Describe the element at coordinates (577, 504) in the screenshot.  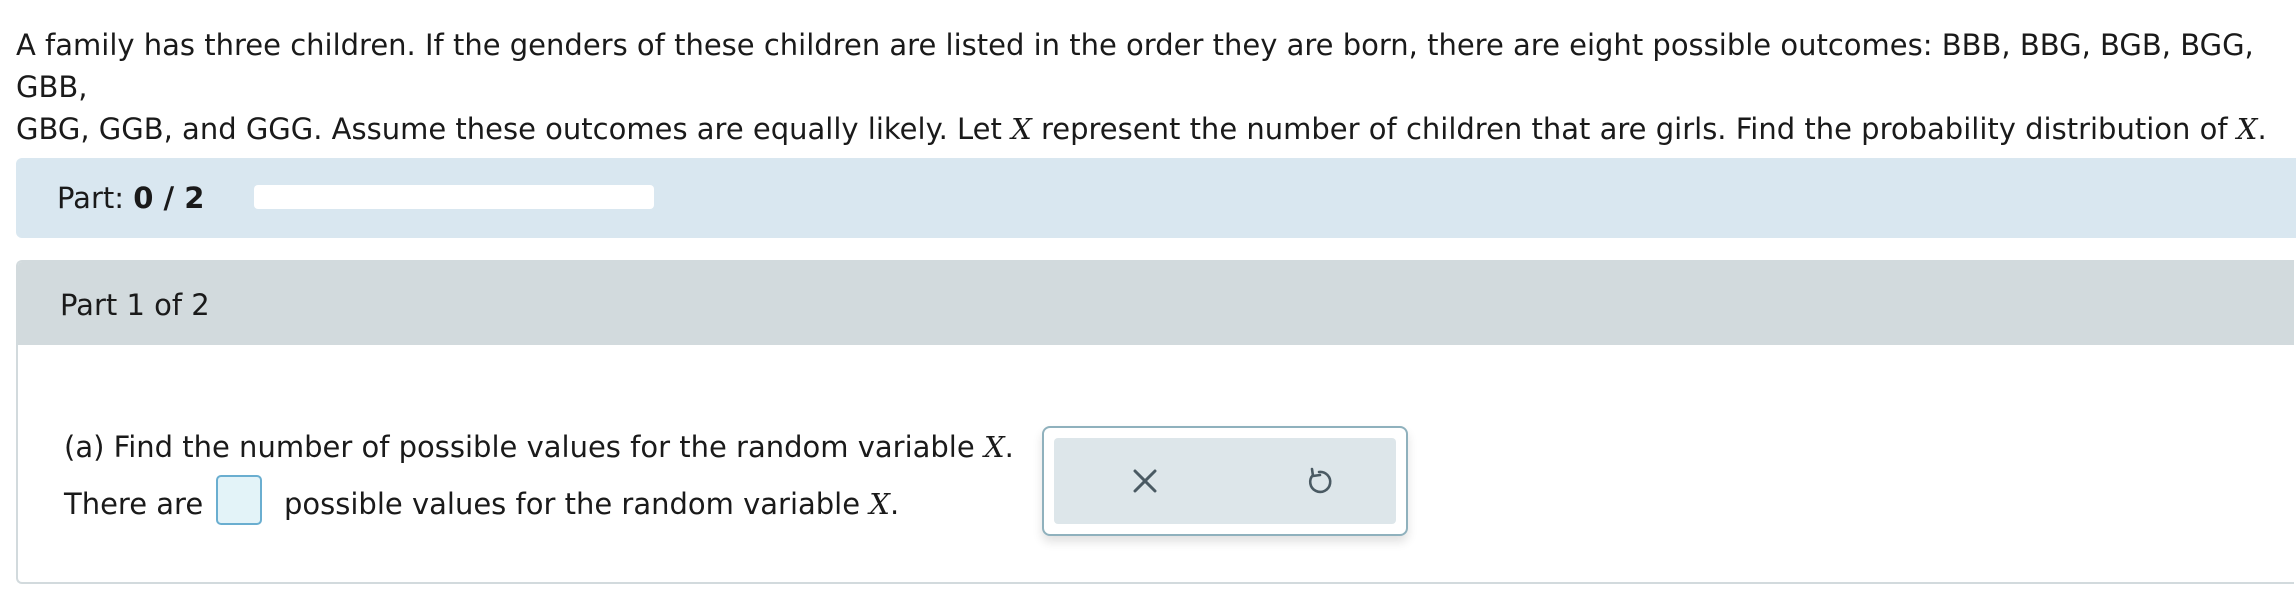
I see `answer-suffix-text: possible values for the random variable` at that location.